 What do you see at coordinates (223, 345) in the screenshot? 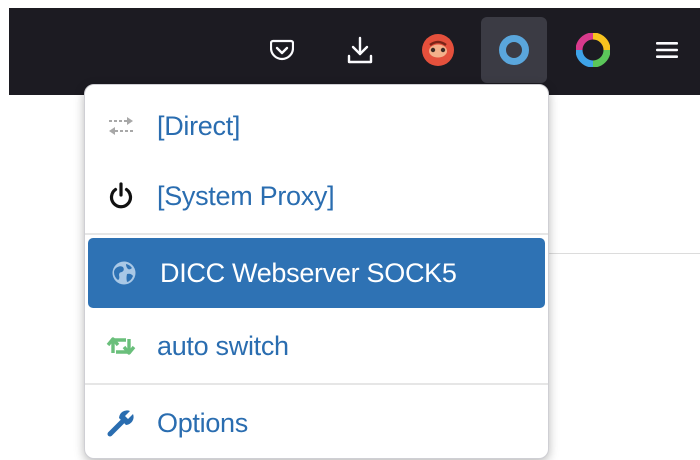
I see `menu-item-label: auto switch` at bounding box center [223, 345].